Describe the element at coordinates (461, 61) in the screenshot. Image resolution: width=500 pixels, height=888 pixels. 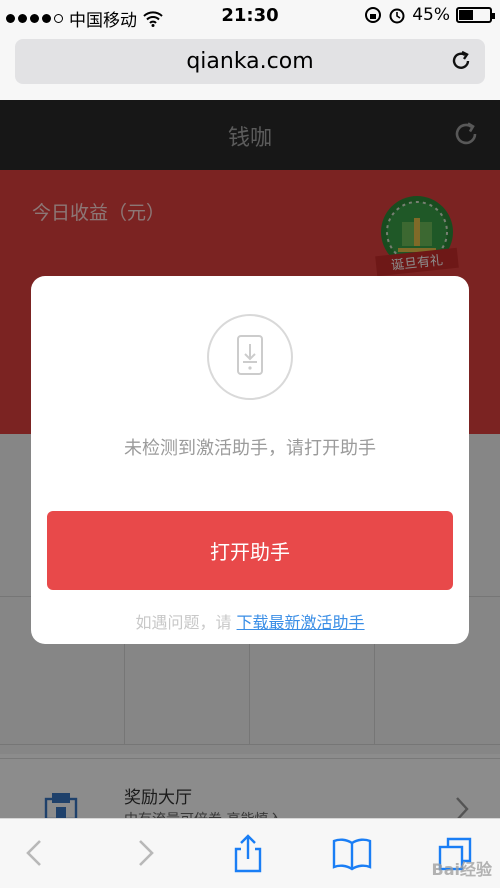
I see `reload-icon` at that location.